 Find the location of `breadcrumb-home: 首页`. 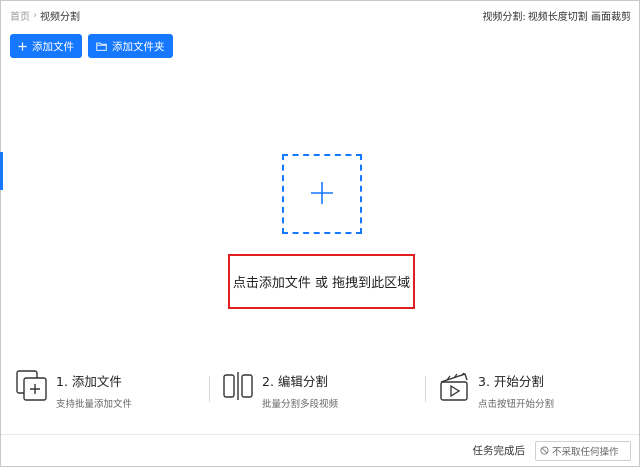

breadcrumb-home: 首页 is located at coordinates (20, 15).